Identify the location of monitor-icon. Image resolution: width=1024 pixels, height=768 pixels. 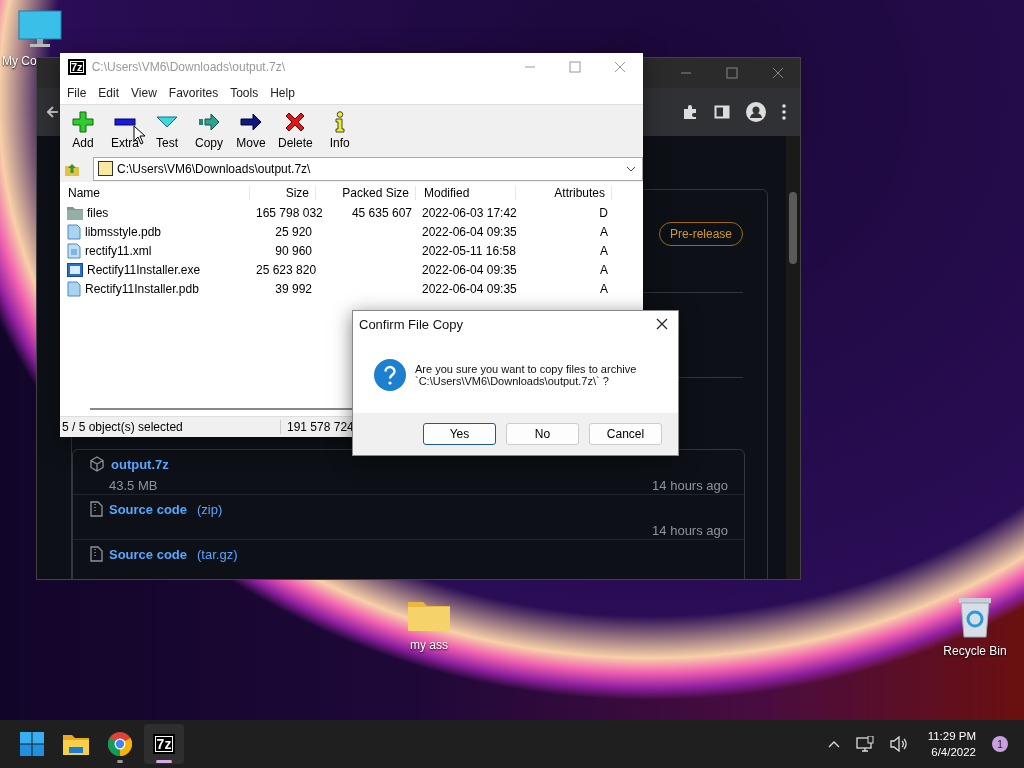
(40, 29).